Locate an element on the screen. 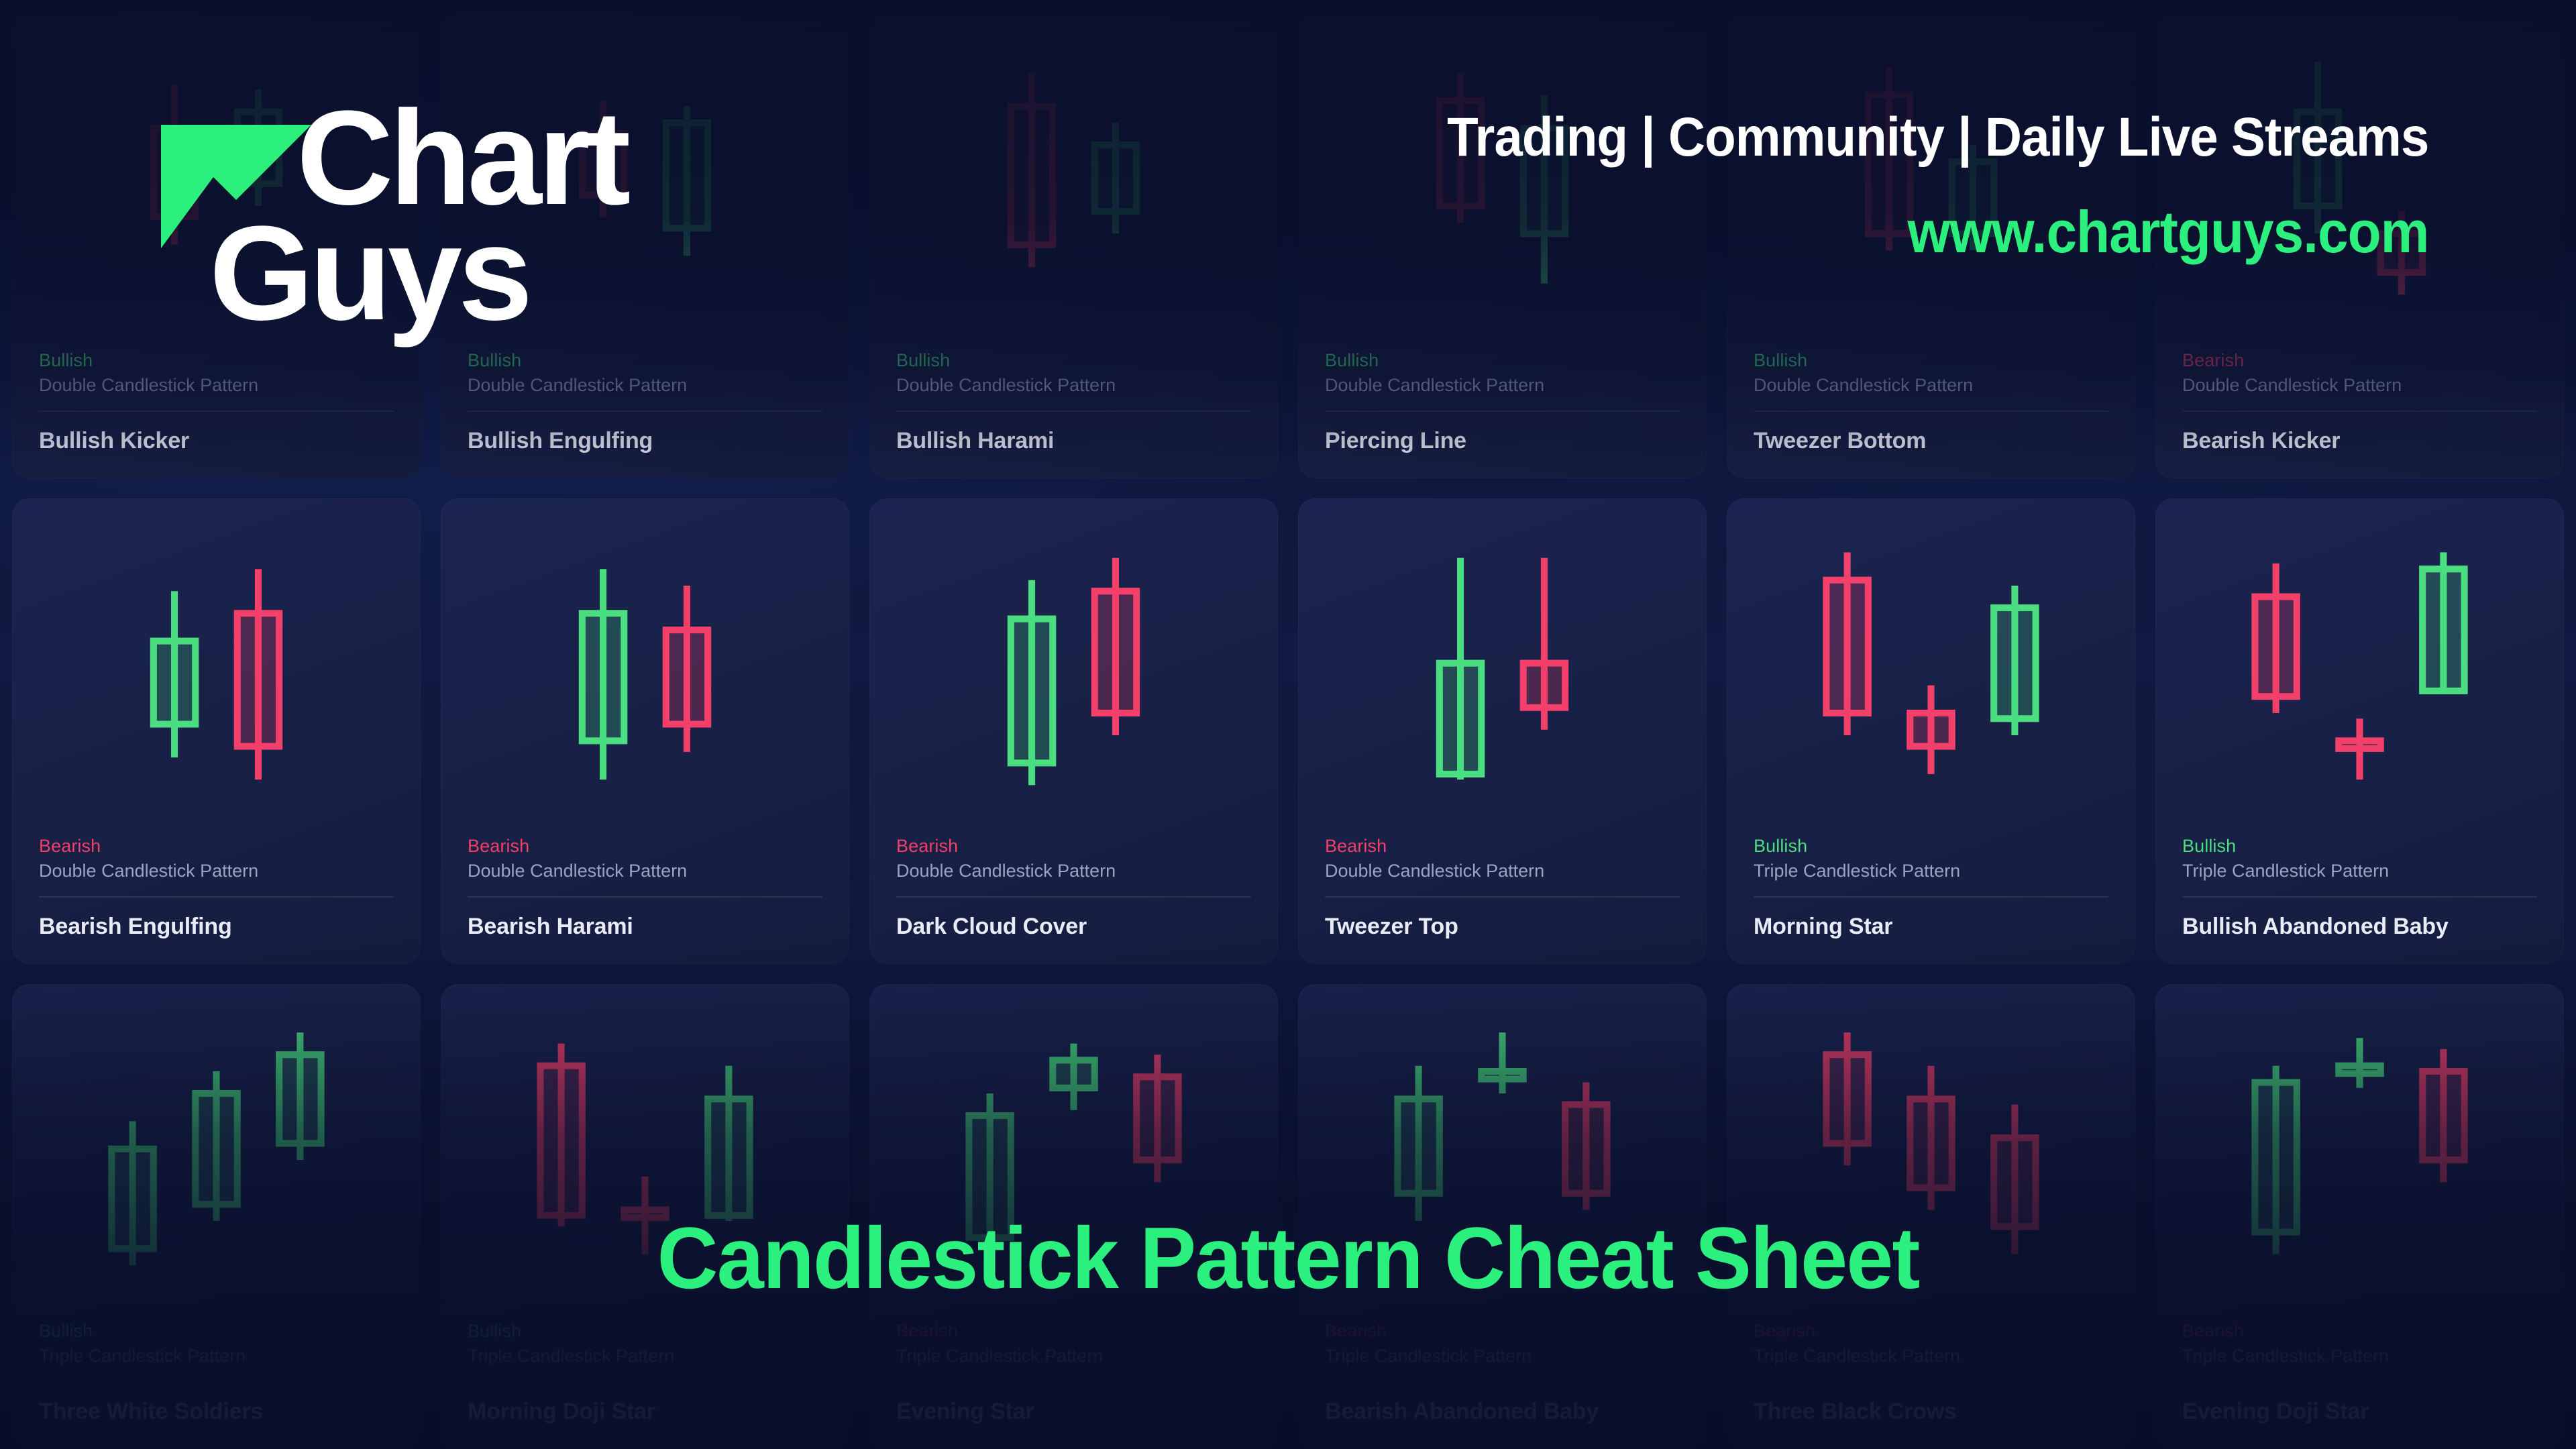  pattern-name-label: Morning Doji Star is located at coordinates (561, 1411).